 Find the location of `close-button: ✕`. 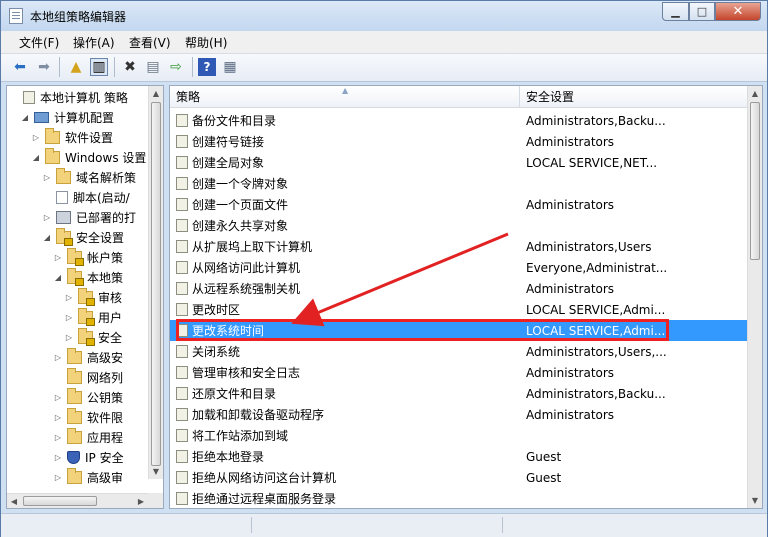

close-button: ✕ is located at coordinates (738, 11).